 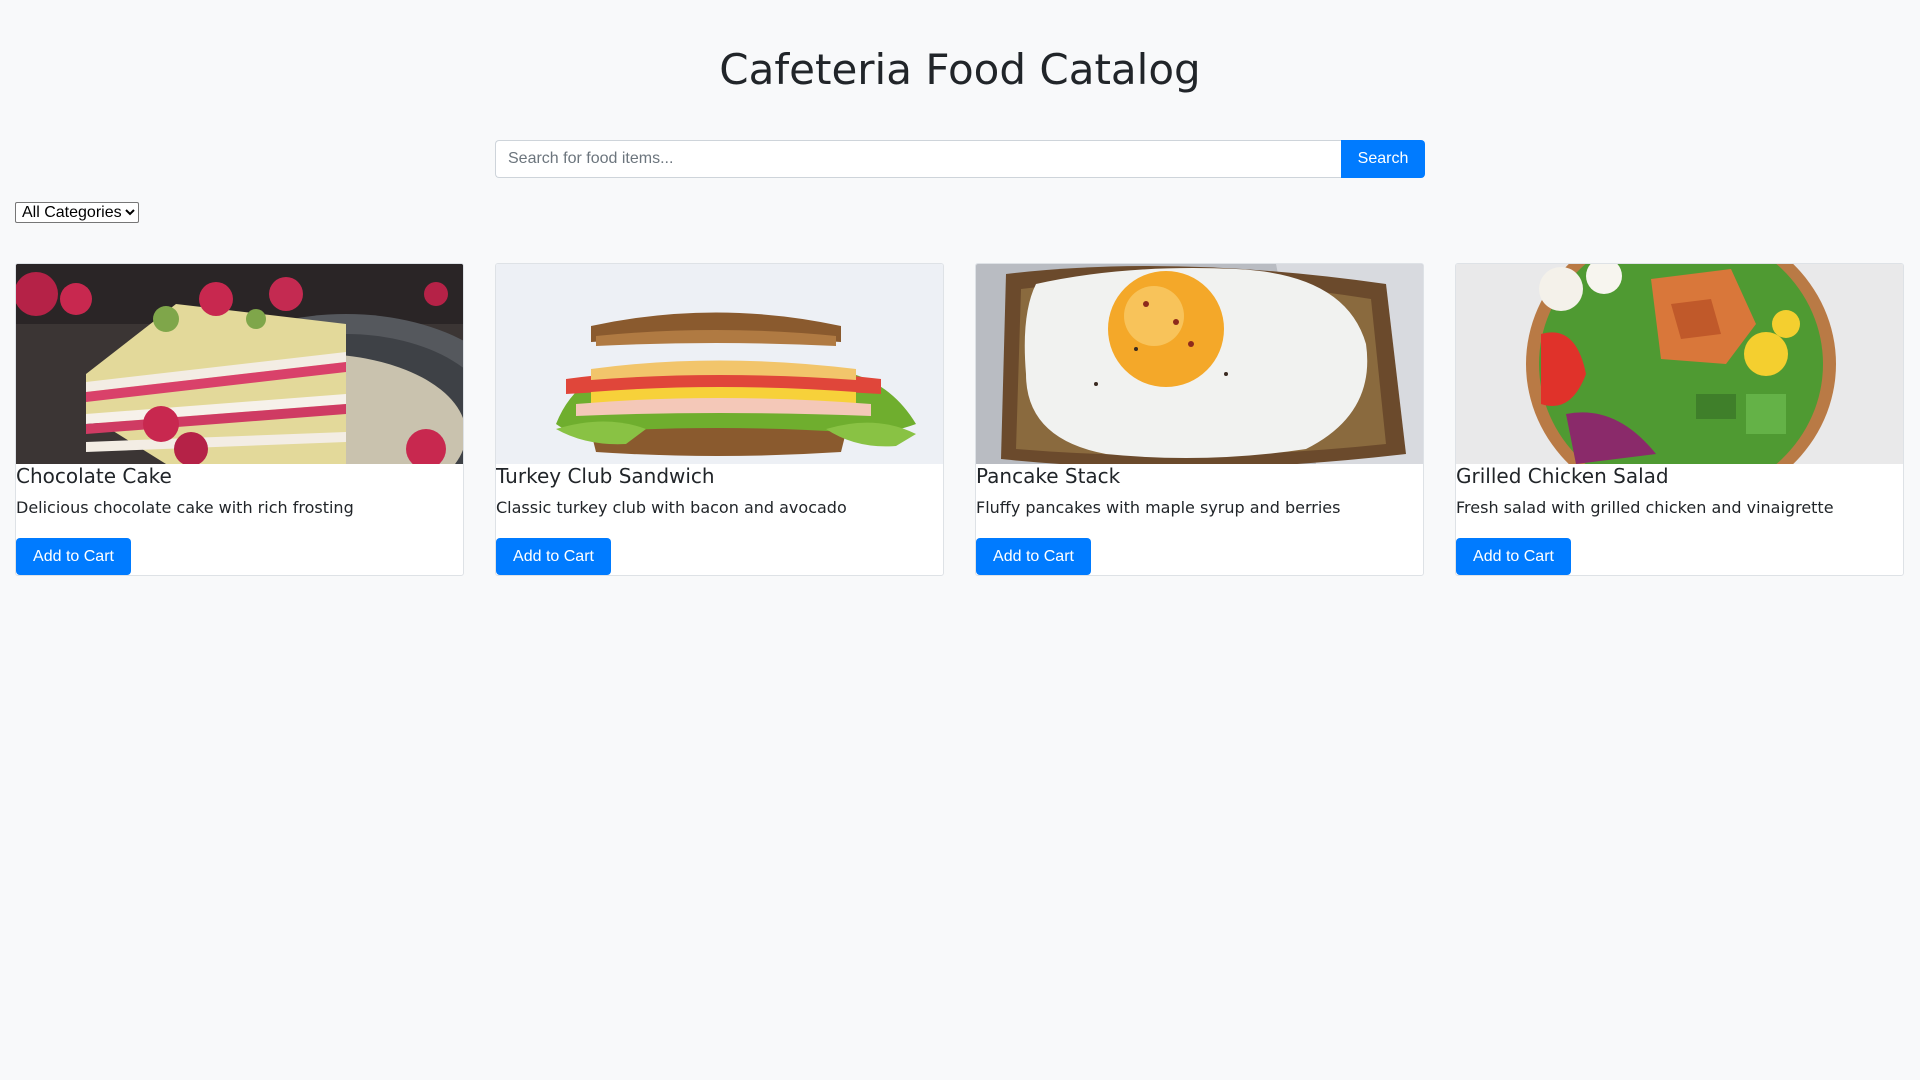 I want to click on product-image-egg-toast, so click(x=1199, y=364).